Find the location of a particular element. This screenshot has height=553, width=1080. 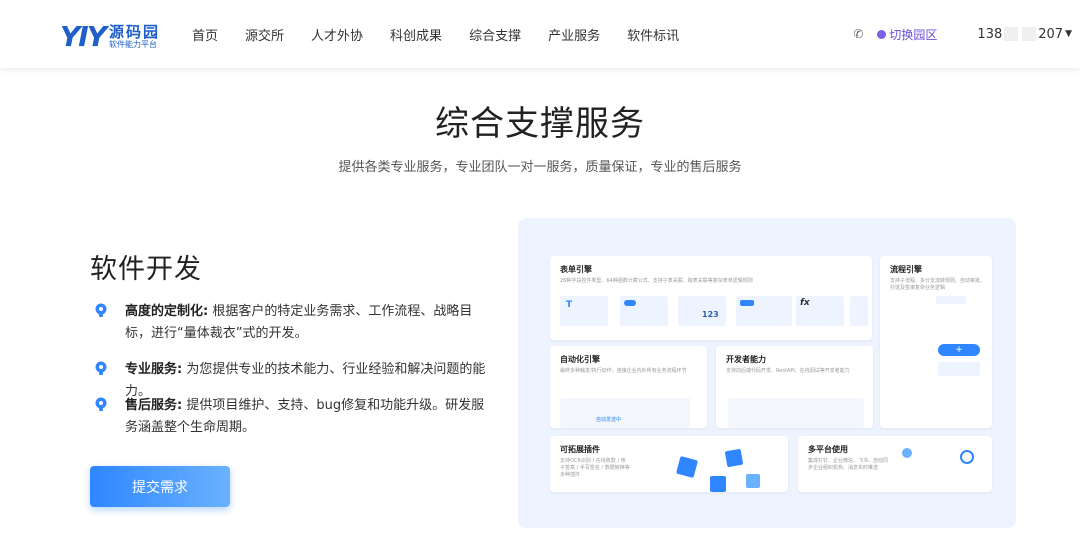

number-sample: 123 is located at coordinates (710, 314).